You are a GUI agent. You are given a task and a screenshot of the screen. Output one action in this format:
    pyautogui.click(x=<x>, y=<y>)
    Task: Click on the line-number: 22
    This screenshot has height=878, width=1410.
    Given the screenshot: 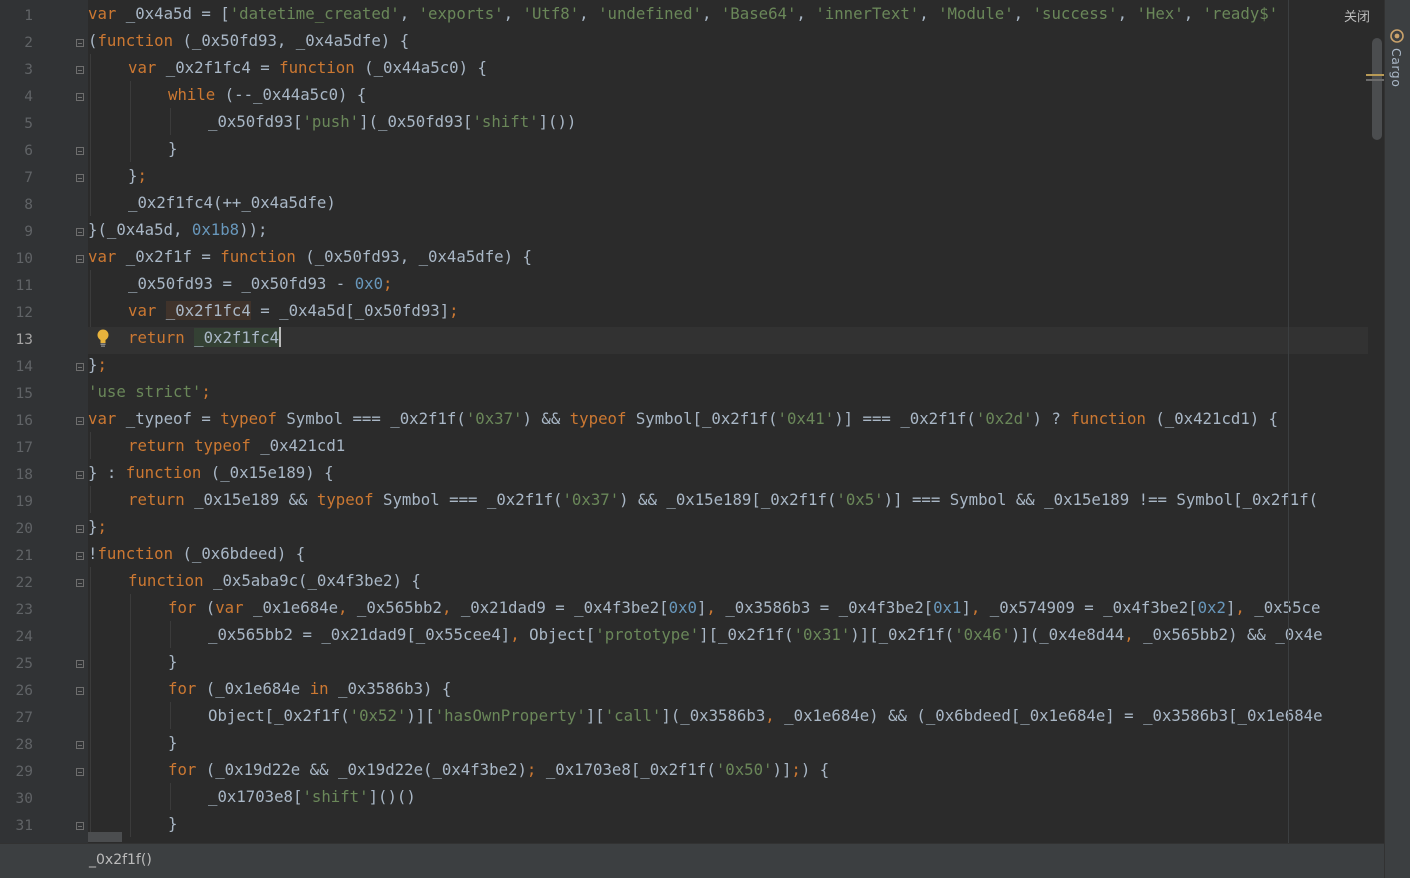 What is the action you would take?
    pyautogui.click(x=16, y=583)
    